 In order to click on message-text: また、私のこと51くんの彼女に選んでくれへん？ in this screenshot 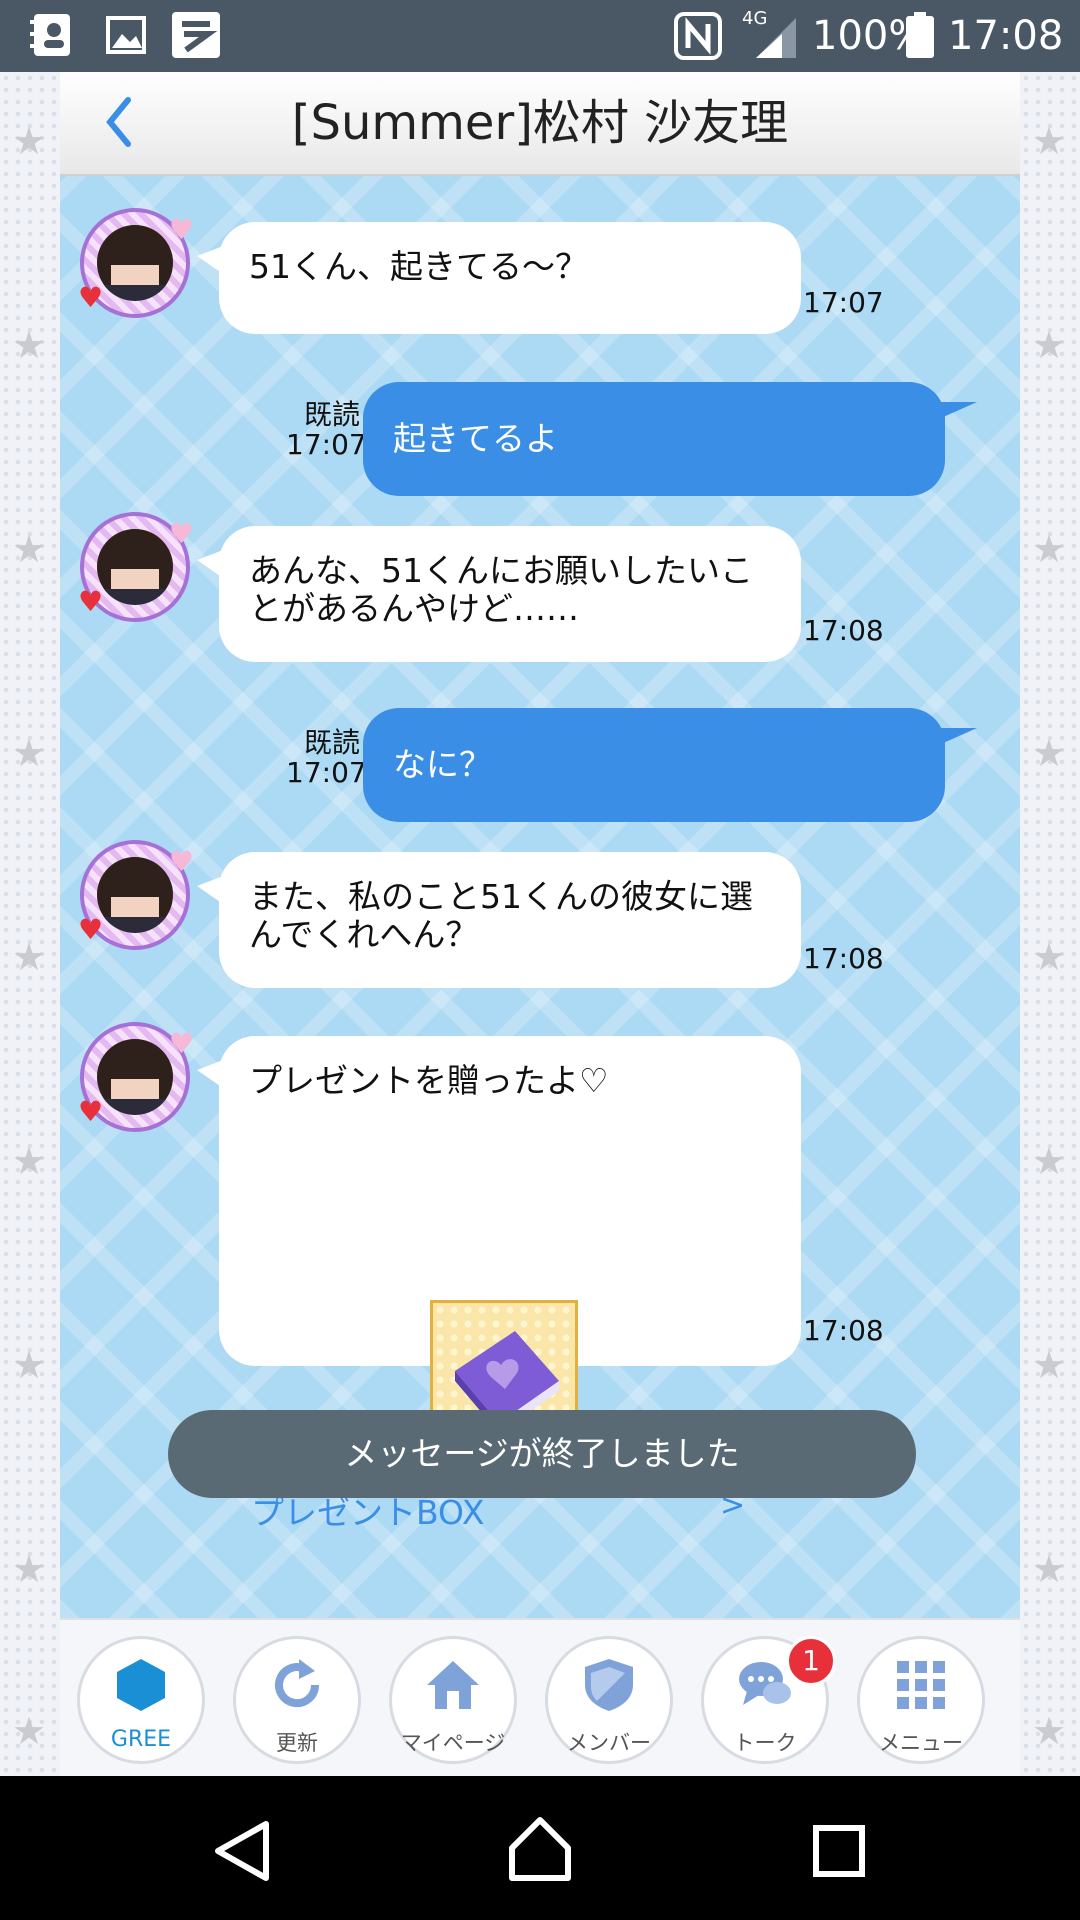, I will do `click(501, 915)`.